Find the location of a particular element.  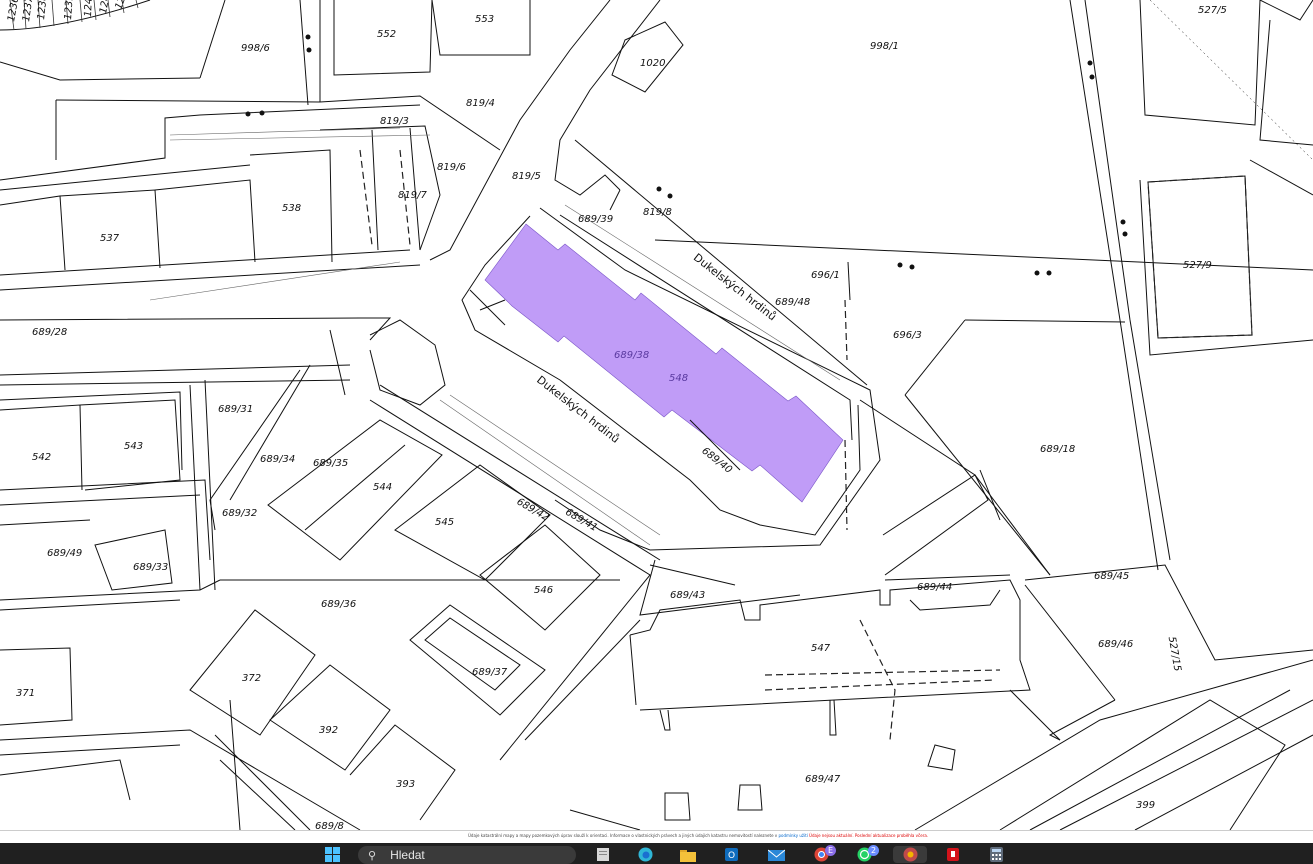

parcel-527-9: 527/9 is located at coordinates (1197, 265).